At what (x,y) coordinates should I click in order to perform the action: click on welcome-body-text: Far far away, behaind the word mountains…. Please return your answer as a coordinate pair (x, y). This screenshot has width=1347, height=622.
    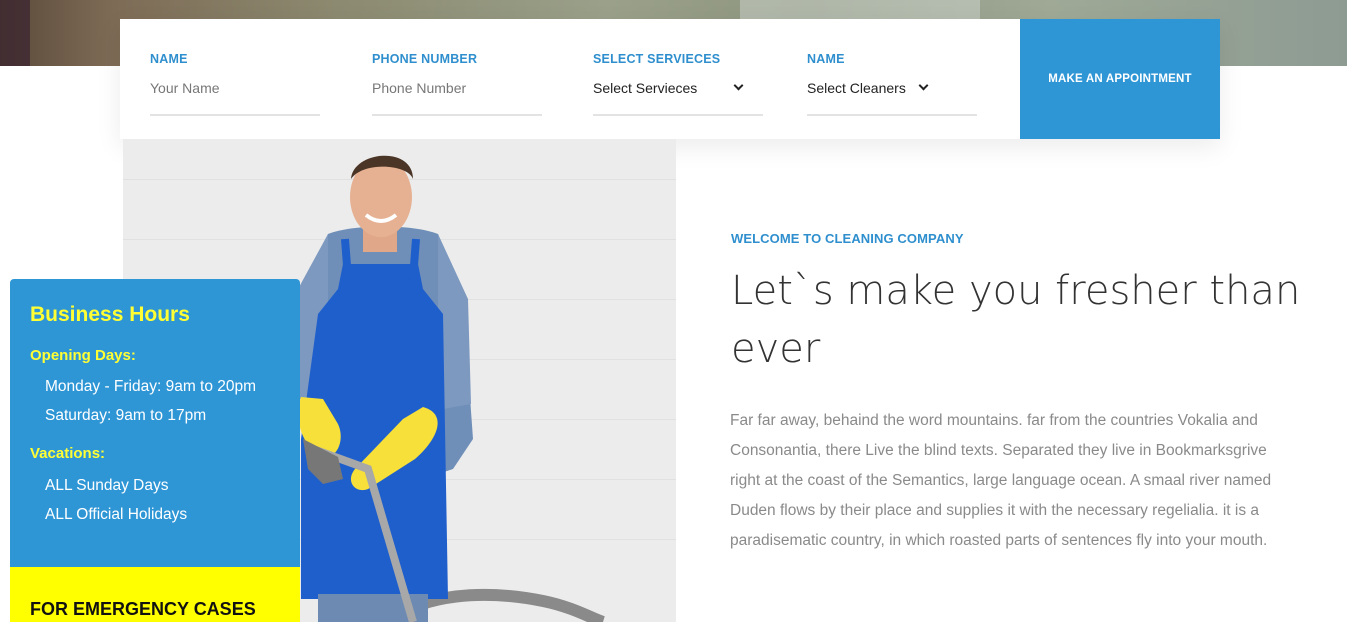
    Looking at the image, I should click on (1001, 480).